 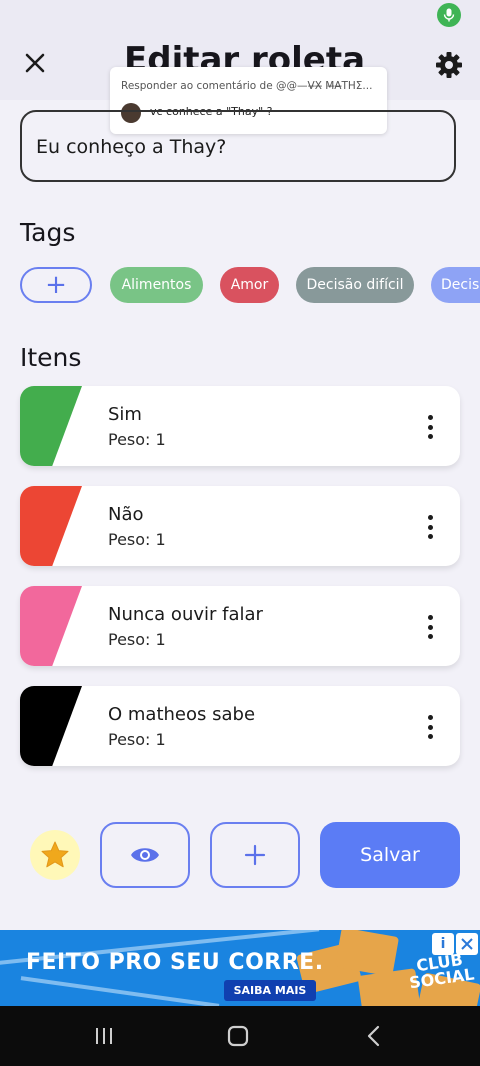 What do you see at coordinates (240, 626) in the screenshot?
I see `list-item: Nunca ouvir falar Peso: 1` at bounding box center [240, 626].